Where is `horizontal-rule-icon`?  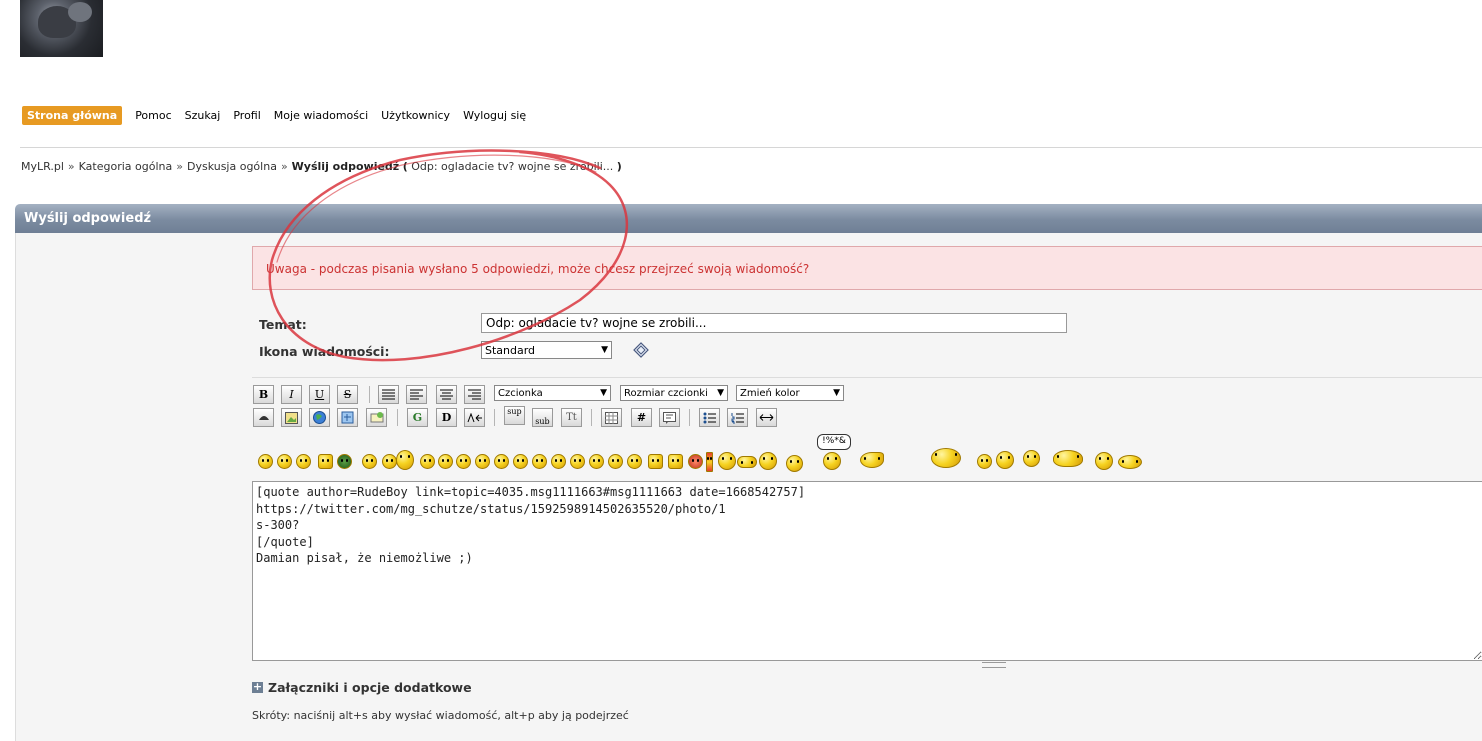 horizontal-rule-icon is located at coordinates (766, 417).